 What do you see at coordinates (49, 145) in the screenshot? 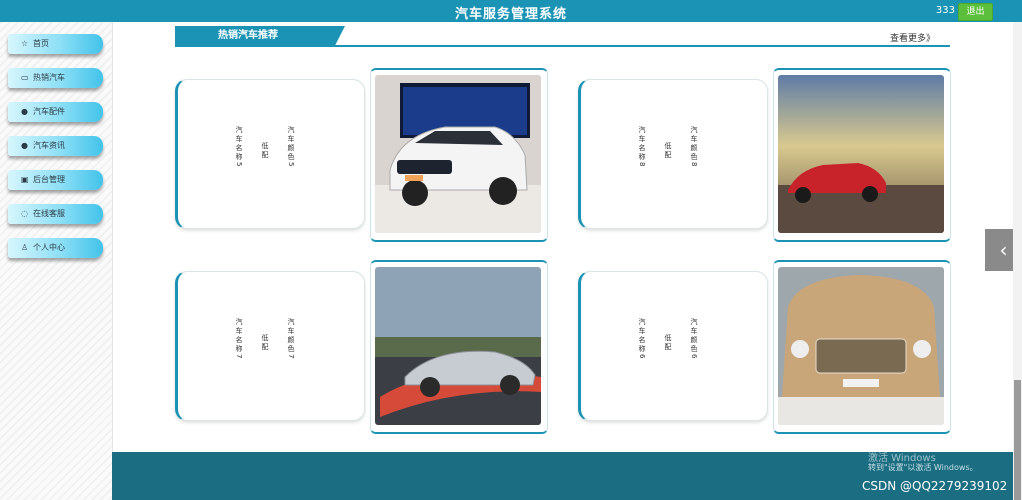
I see `sidebar-item-label: 汽车资讯` at bounding box center [49, 145].